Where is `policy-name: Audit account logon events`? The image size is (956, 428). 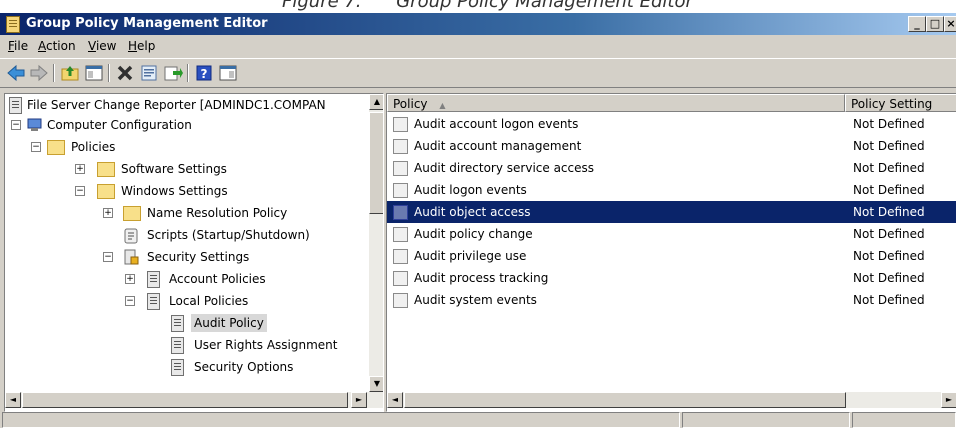 policy-name: Audit account logon events is located at coordinates (496, 124).